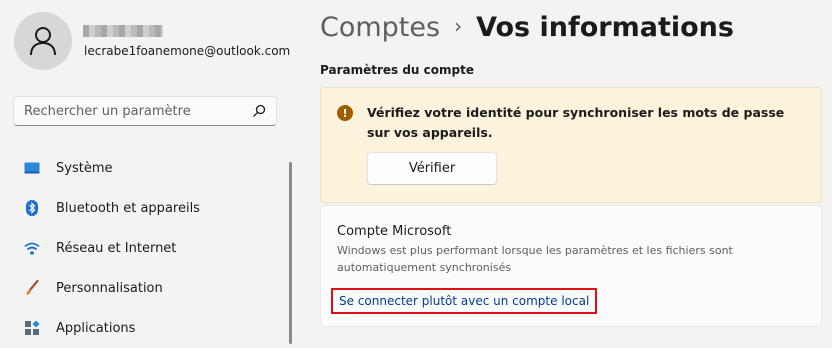 This screenshot has height=348, width=832. I want to click on card-title: Compte Microsoft, so click(394, 231).